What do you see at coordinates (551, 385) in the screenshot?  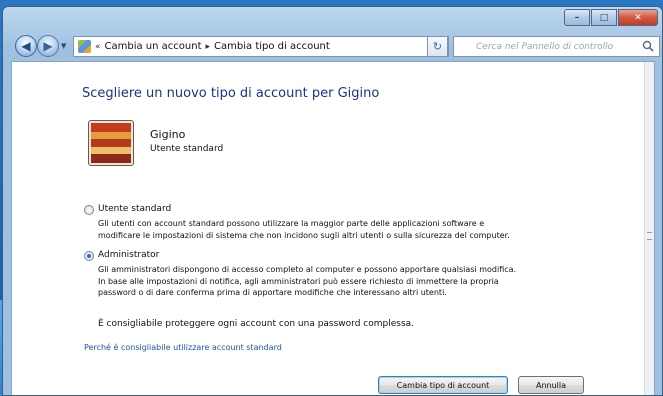 I see `cancel-button: Annulla` at bounding box center [551, 385].